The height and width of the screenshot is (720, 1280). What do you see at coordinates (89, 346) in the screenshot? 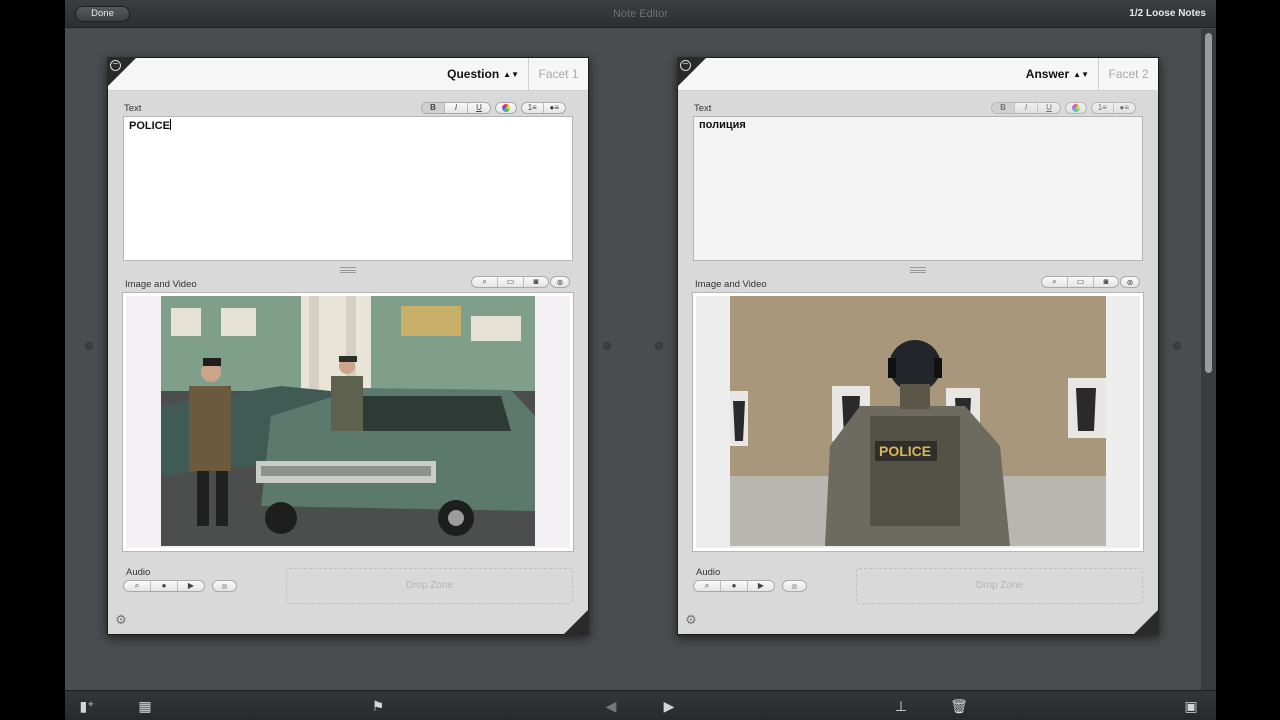
I see `left-edge-dot` at bounding box center [89, 346].